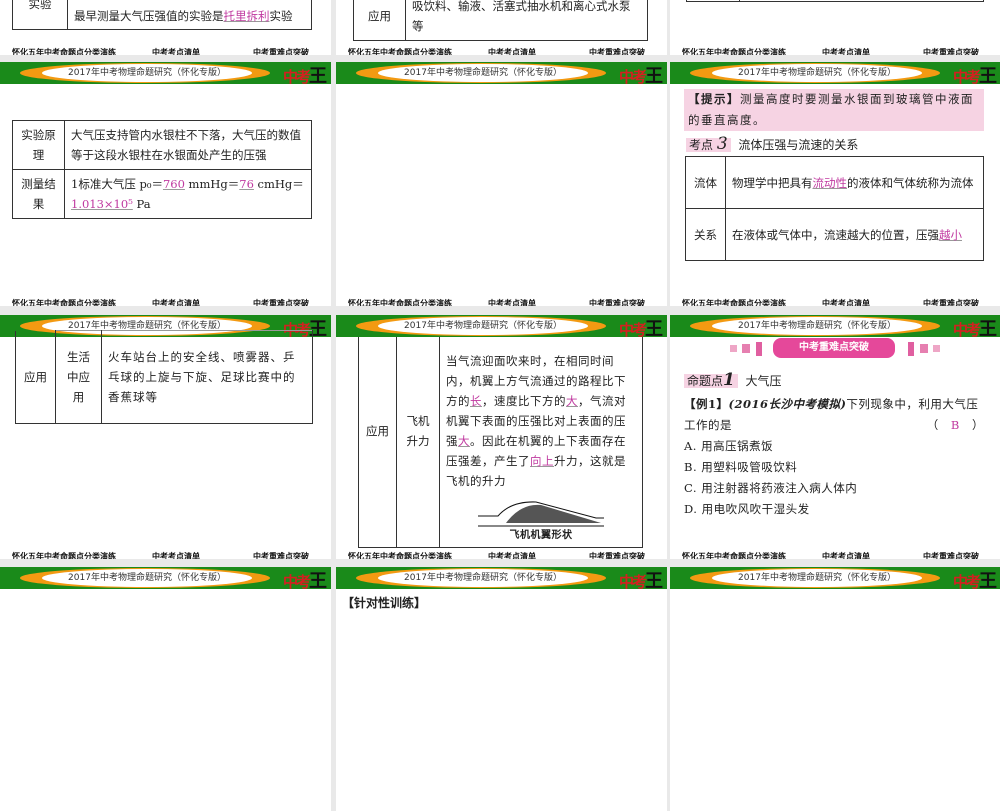  What do you see at coordinates (834, 110) in the screenshot?
I see `tip-box: 【提示】测量高度时要测量水银面到玻璃管中液面的垂直高度。` at bounding box center [834, 110].